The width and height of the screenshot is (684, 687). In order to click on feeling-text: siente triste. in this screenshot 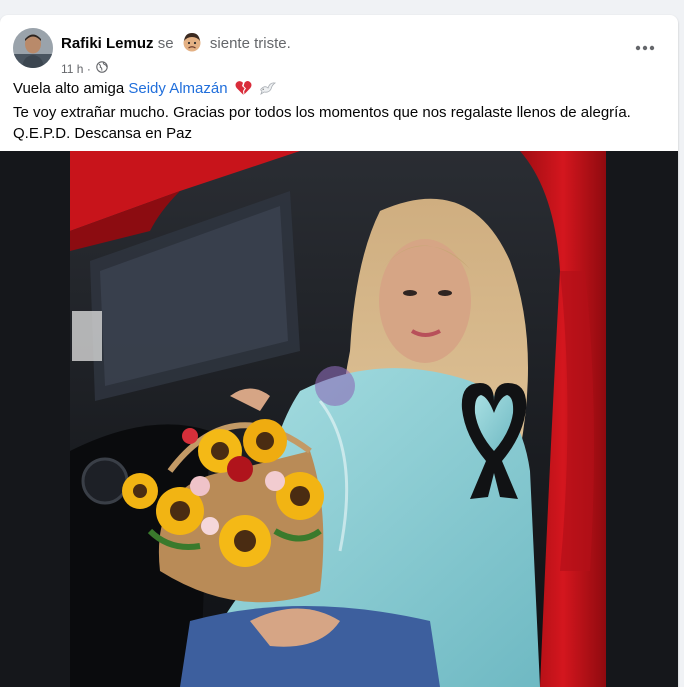, I will do `click(250, 43)`.